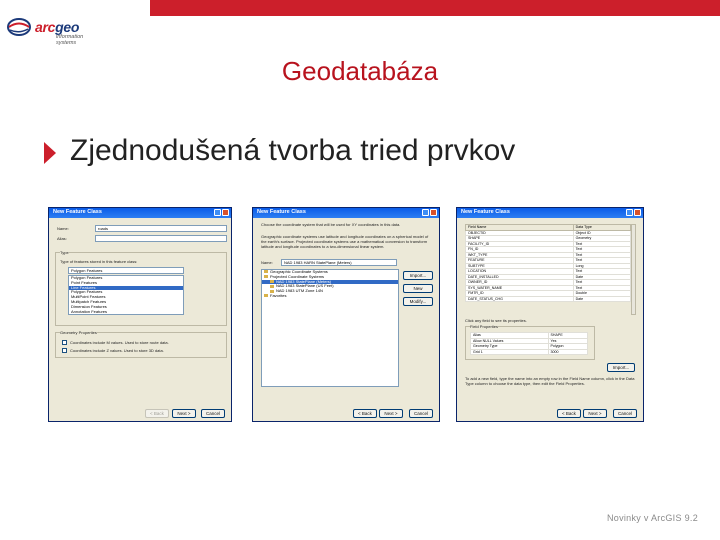  Describe the element at coordinates (64, 342) in the screenshot. I see `m-values-checkbox` at that location.